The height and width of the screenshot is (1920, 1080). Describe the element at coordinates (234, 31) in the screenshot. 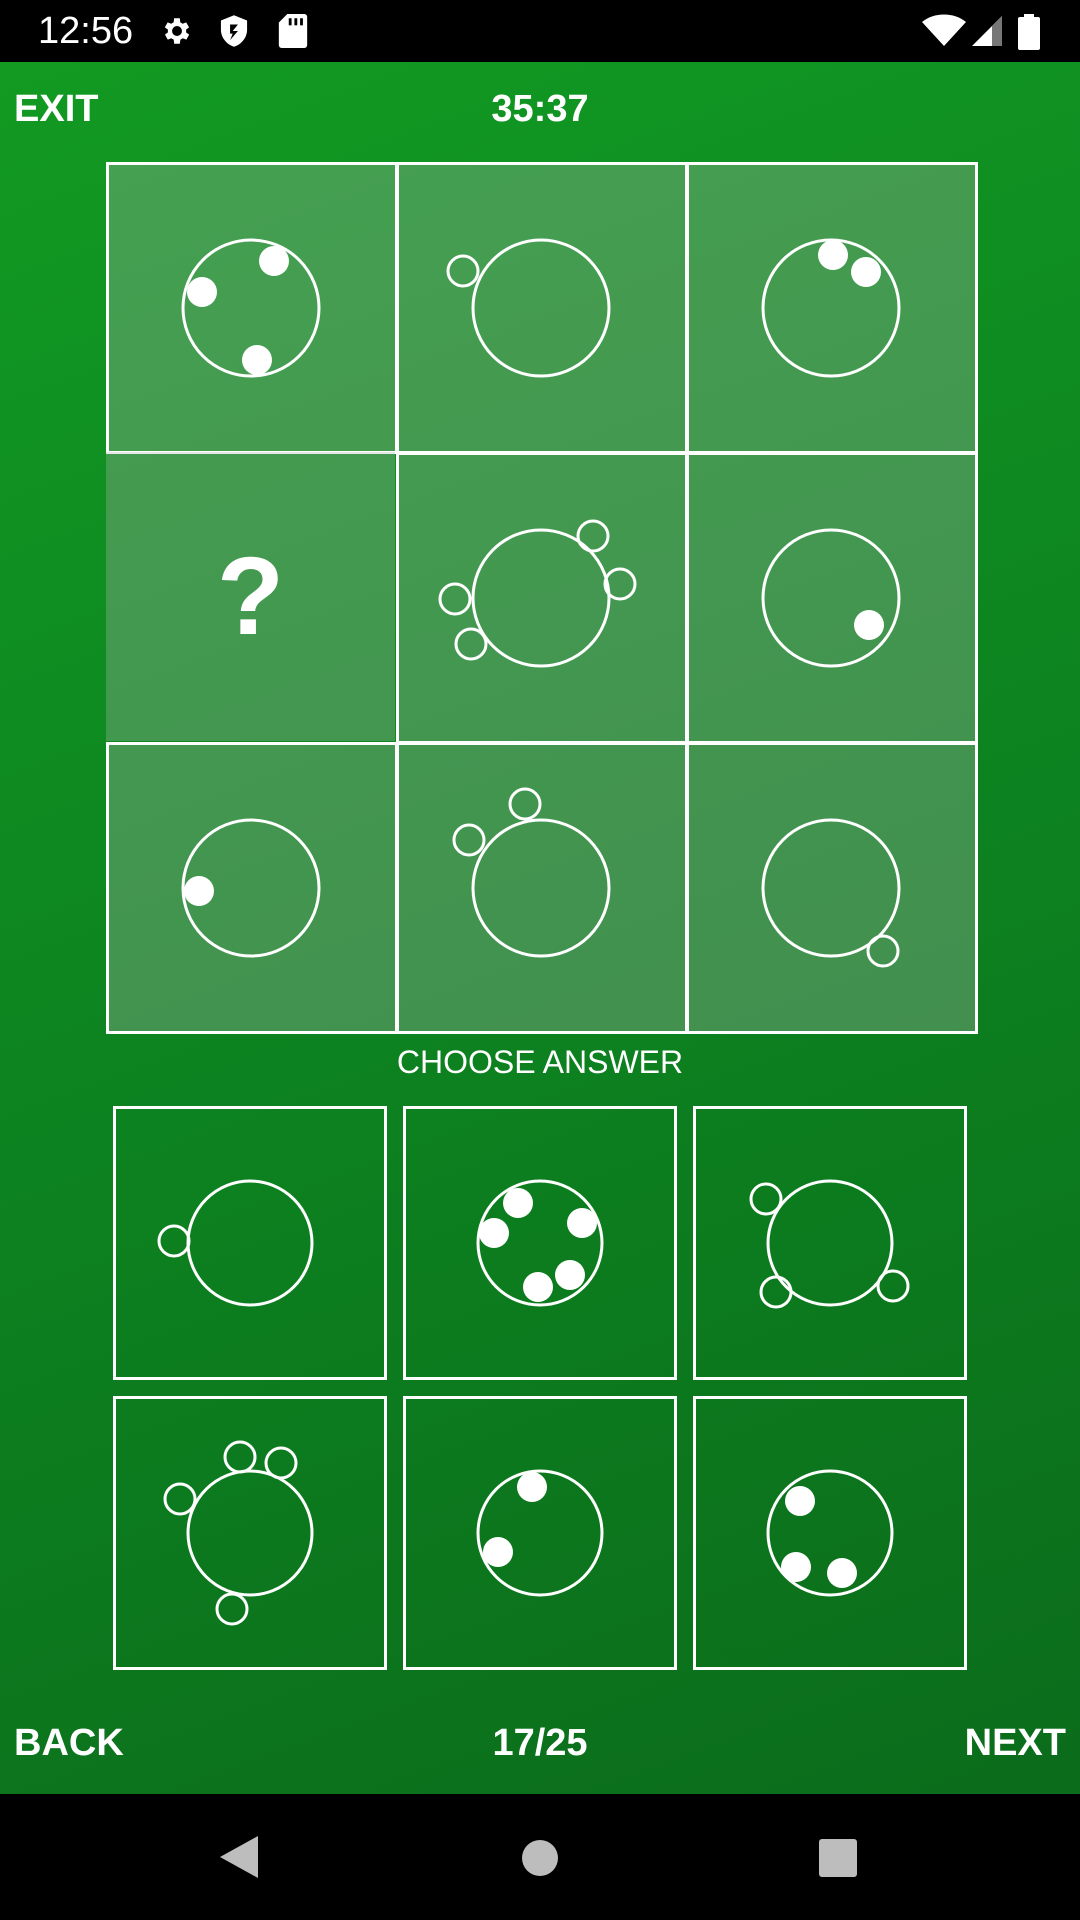

I see `shield-icon` at that location.